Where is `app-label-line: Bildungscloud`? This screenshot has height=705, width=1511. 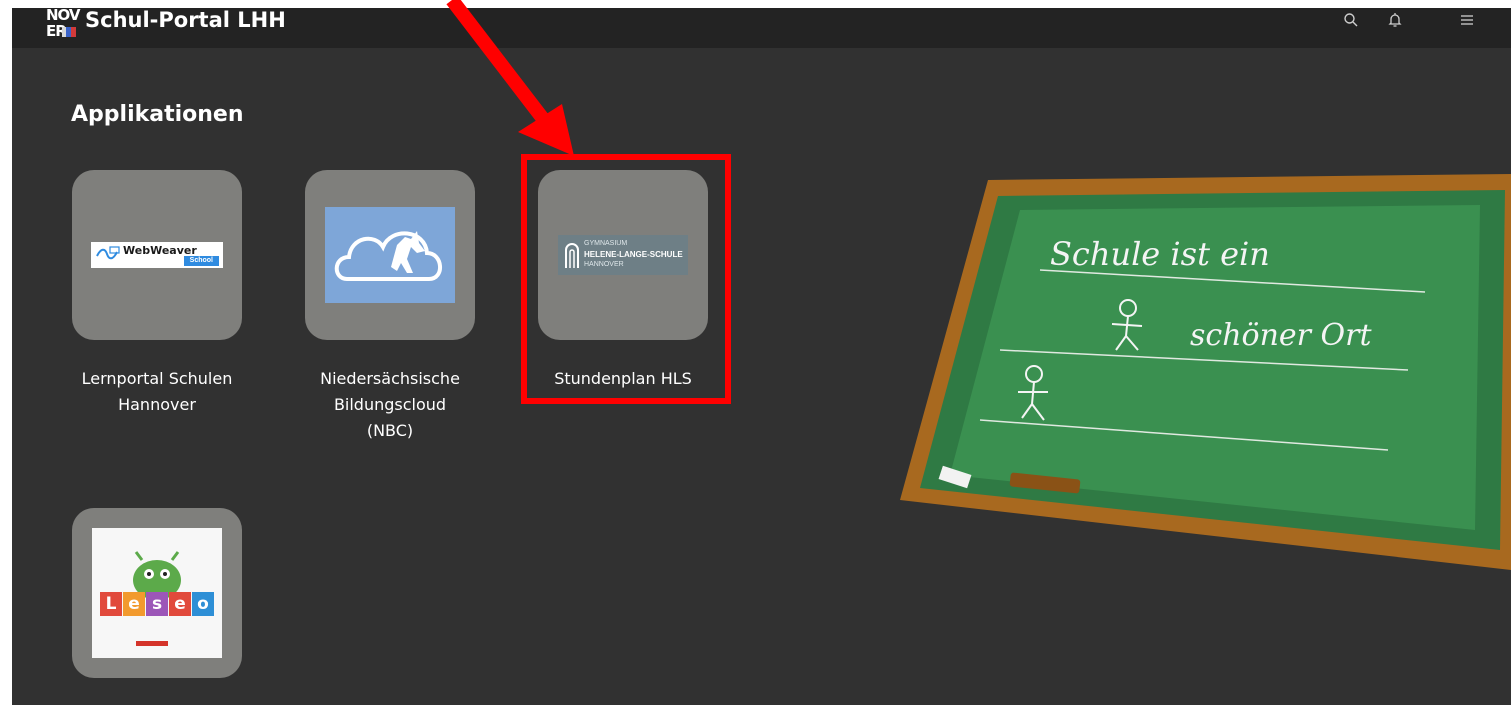
app-label-line: Bildungscloud is located at coordinates (390, 404).